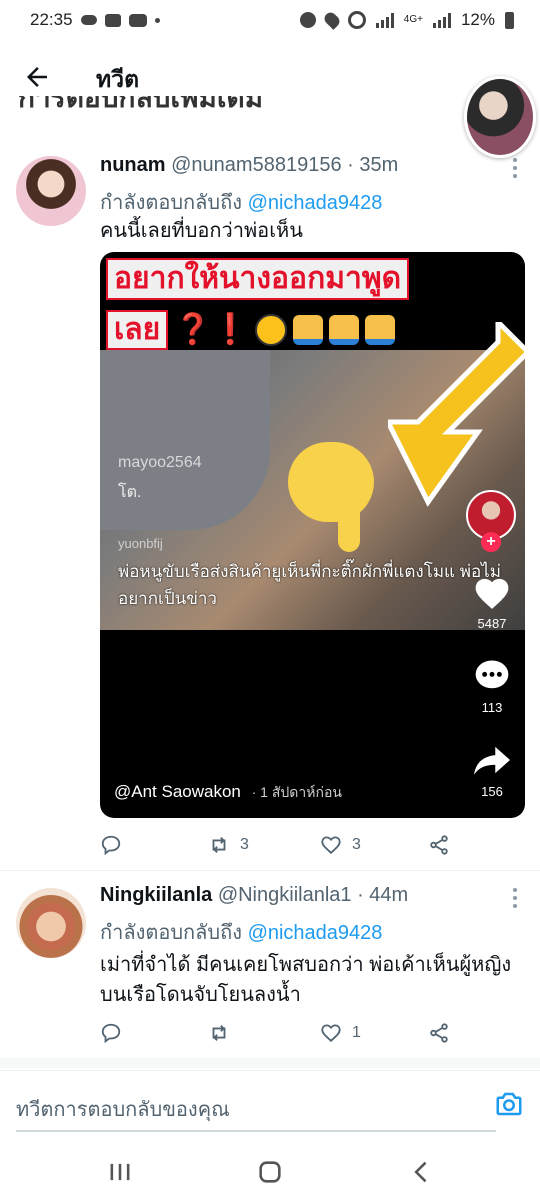 The height and width of the screenshot is (1200, 540). Describe the element at coordinates (356, 1032) in the screenshot. I see `like-count: 1` at that location.